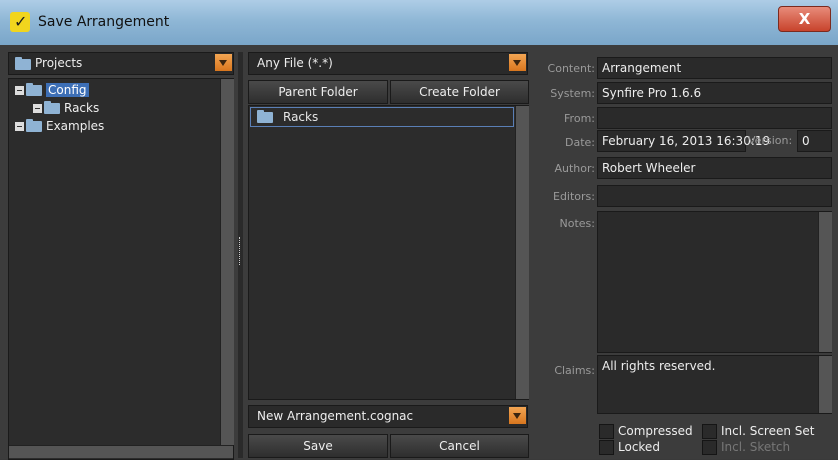 The height and width of the screenshot is (460, 838). What do you see at coordinates (814, 141) in the screenshot?
I see `version-field: 0` at bounding box center [814, 141].